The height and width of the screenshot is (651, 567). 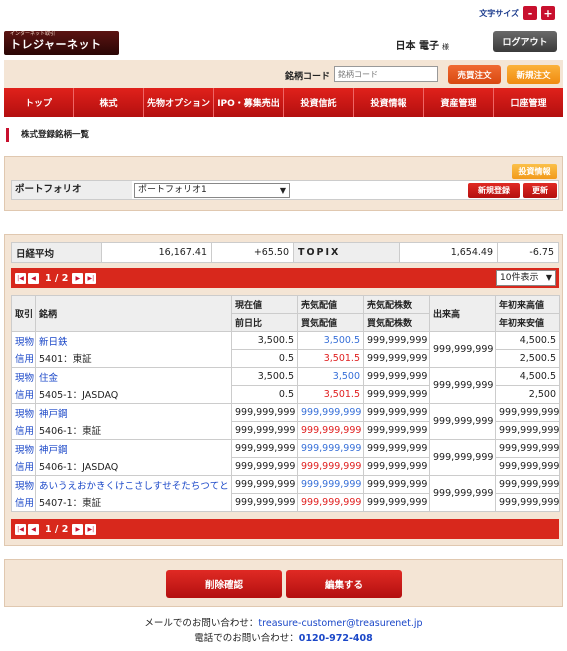 I want to click on logo-title: トレジャーネット, so click(x=56, y=44).